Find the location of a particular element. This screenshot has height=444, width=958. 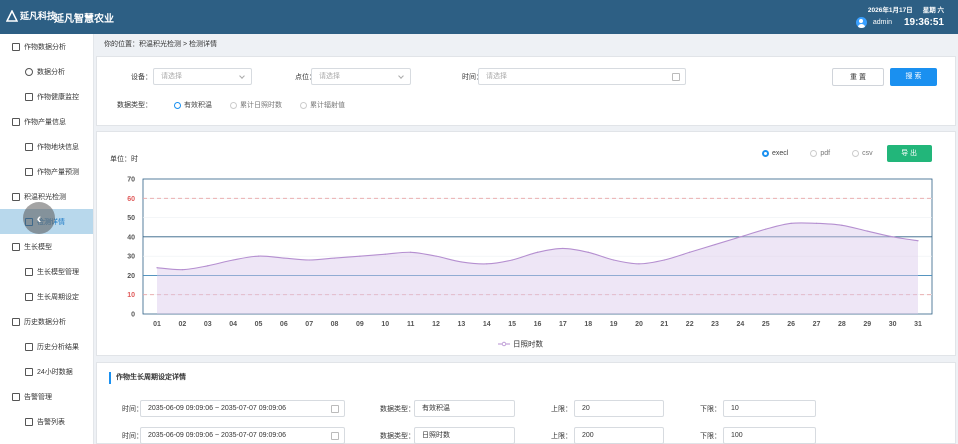

x-tick-label: 29 is located at coordinates (867, 324).